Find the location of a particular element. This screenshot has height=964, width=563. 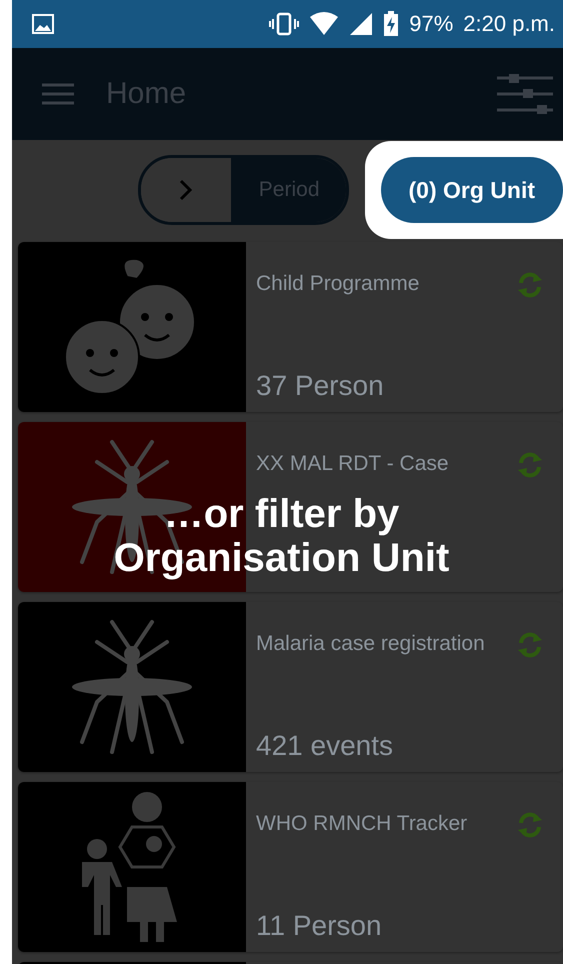

program-count: 11 Person is located at coordinates (319, 926).